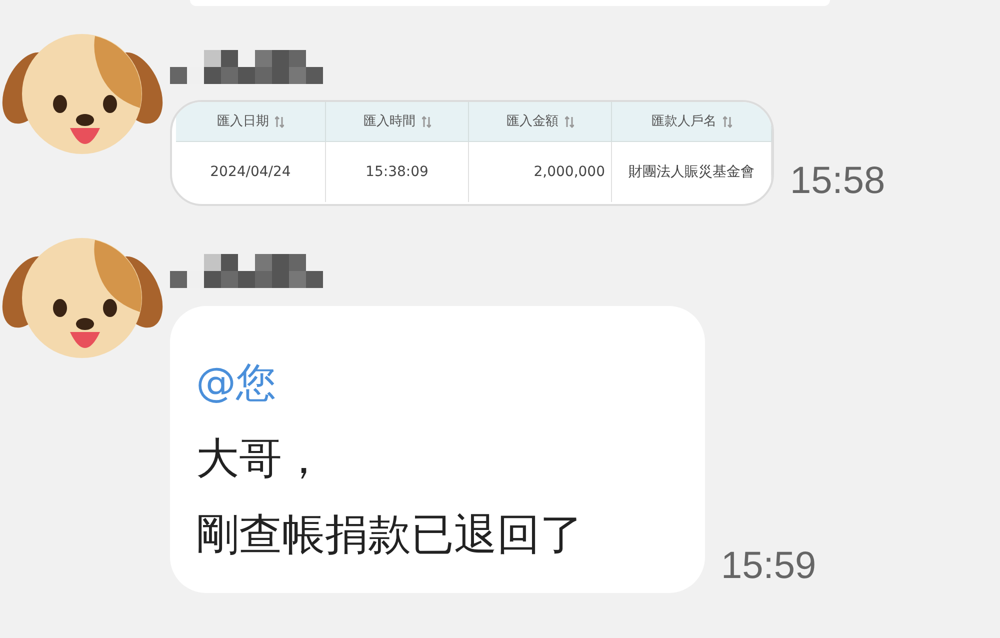 This screenshot has height=638, width=1000. What do you see at coordinates (540, 172) in the screenshot?
I see `table-cell: 2,000,000` at bounding box center [540, 172].